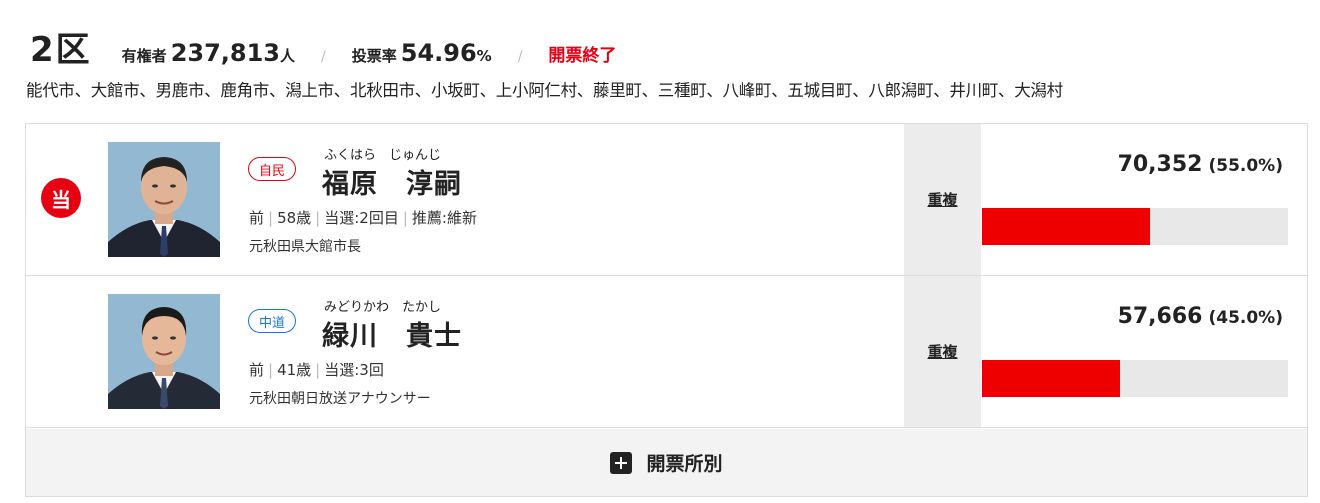 This screenshot has height=503, width=1320. What do you see at coordinates (684, 464) in the screenshot?
I see `polling-station-label: 開票所別` at bounding box center [684, 464].